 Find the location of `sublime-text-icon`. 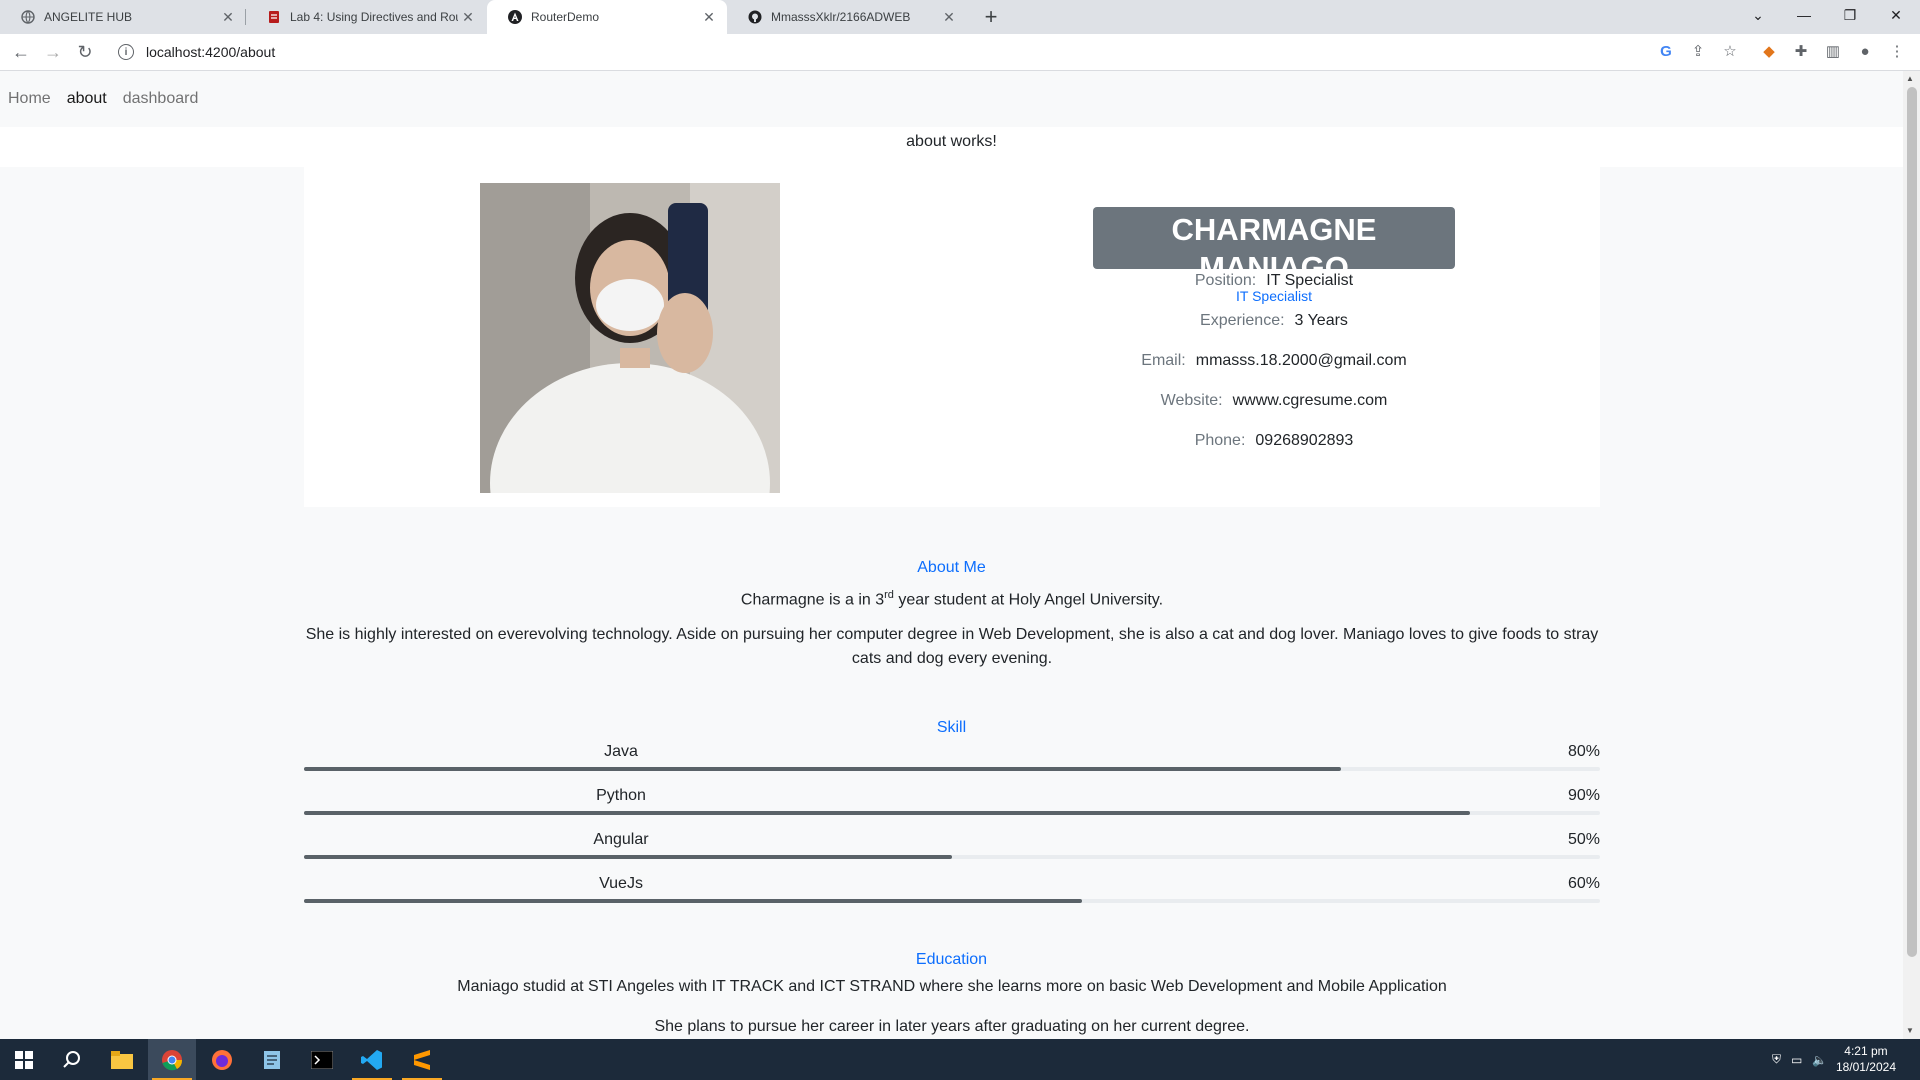

sublime-text-icon is located at coordinates (422, 1059).